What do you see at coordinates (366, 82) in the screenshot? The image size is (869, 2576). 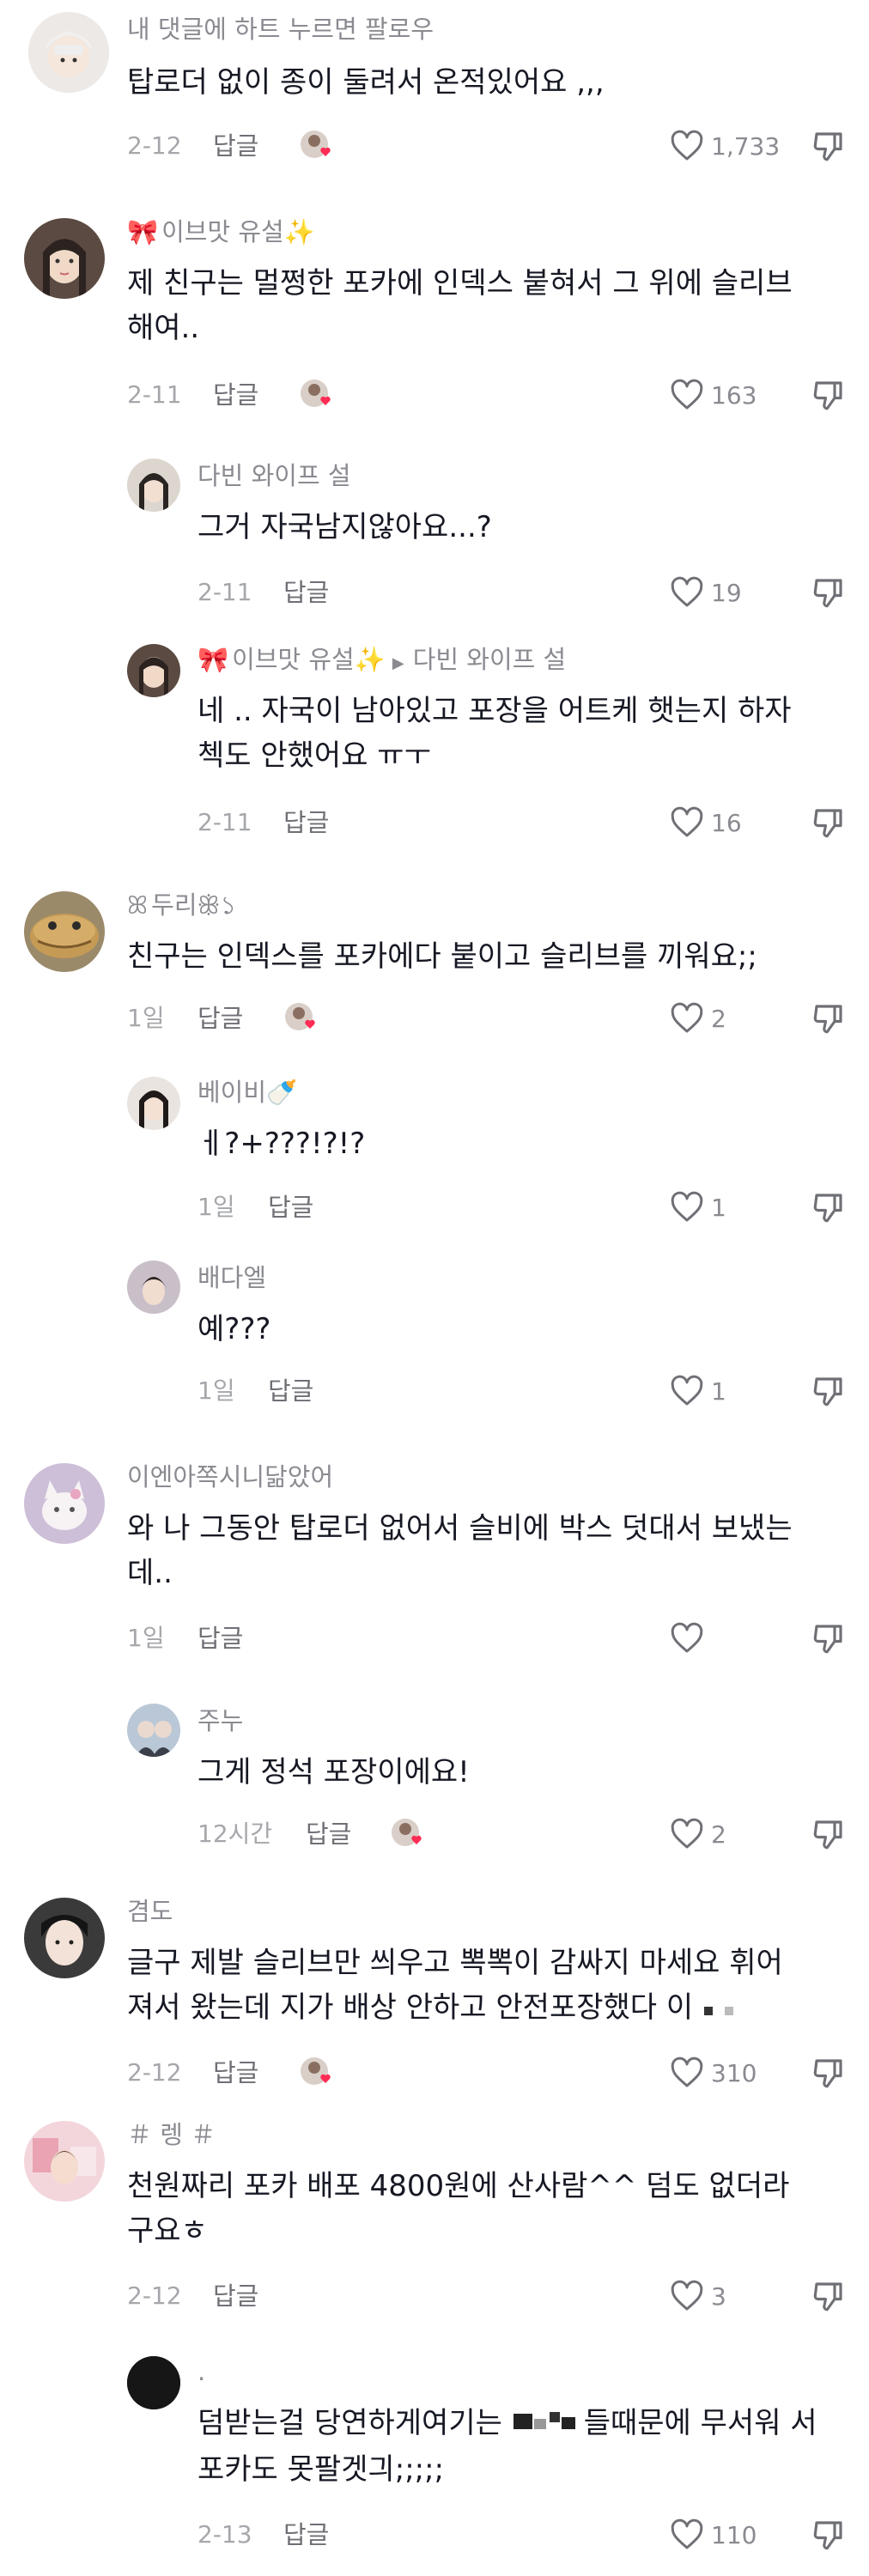 I see `comment-text: 탑로더 없이 종이 둘려서 온적있어요 ,,,` at bounding box center [366, 82].